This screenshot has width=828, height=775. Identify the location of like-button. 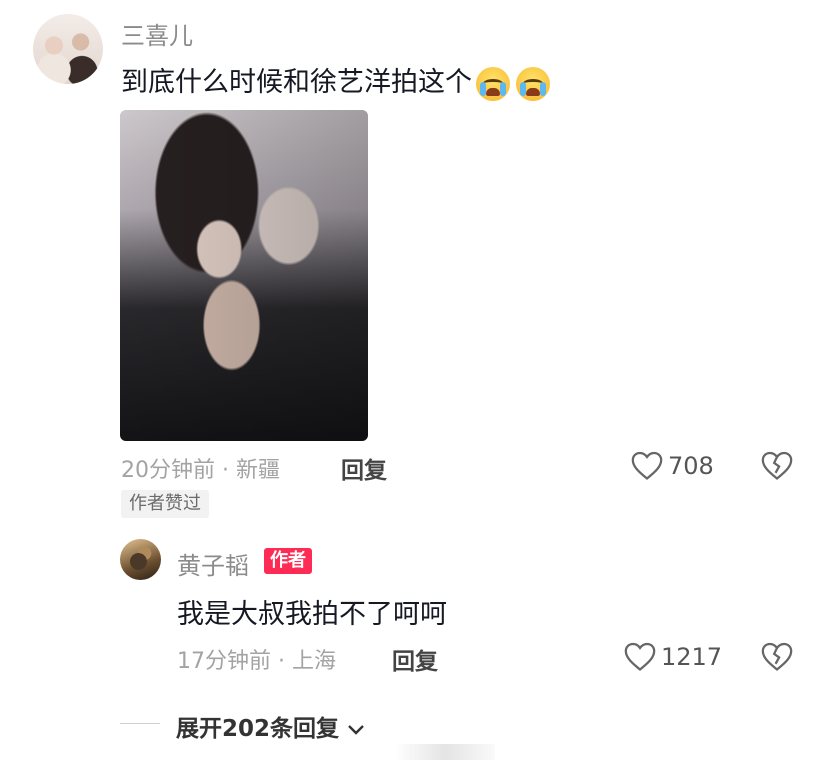
(647, 467).